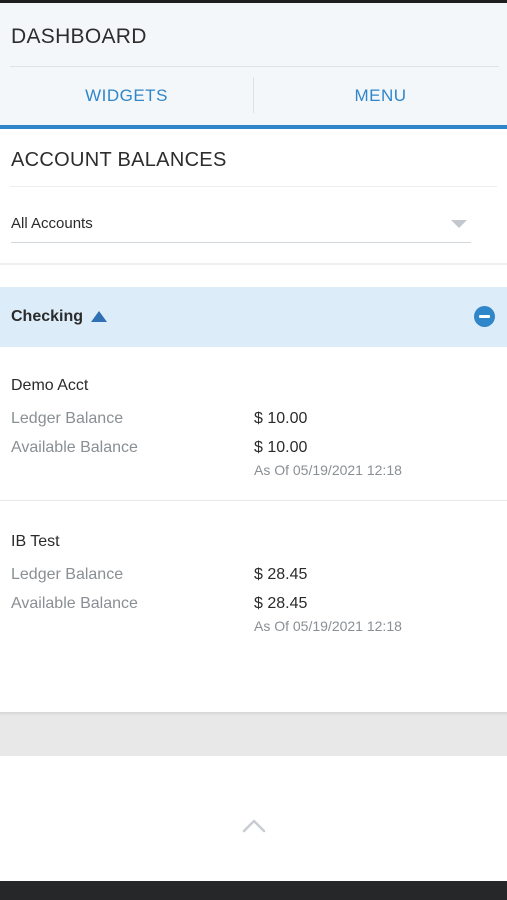 This screenshot has height=900, width=507. I want to click on chevron-up-icon, so click(254, 825).